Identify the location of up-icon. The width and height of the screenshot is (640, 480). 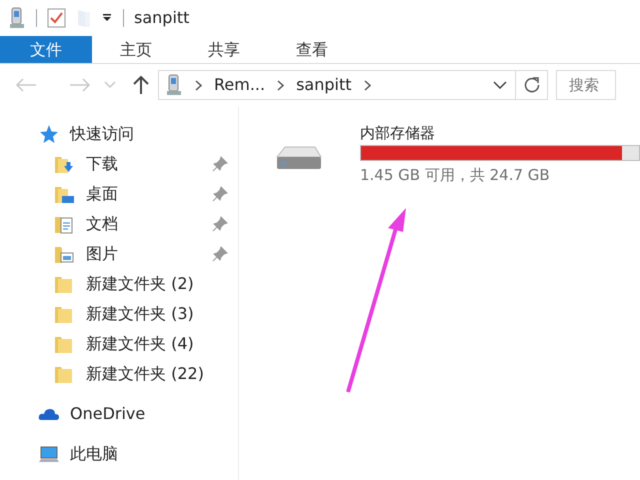
(141, 85).